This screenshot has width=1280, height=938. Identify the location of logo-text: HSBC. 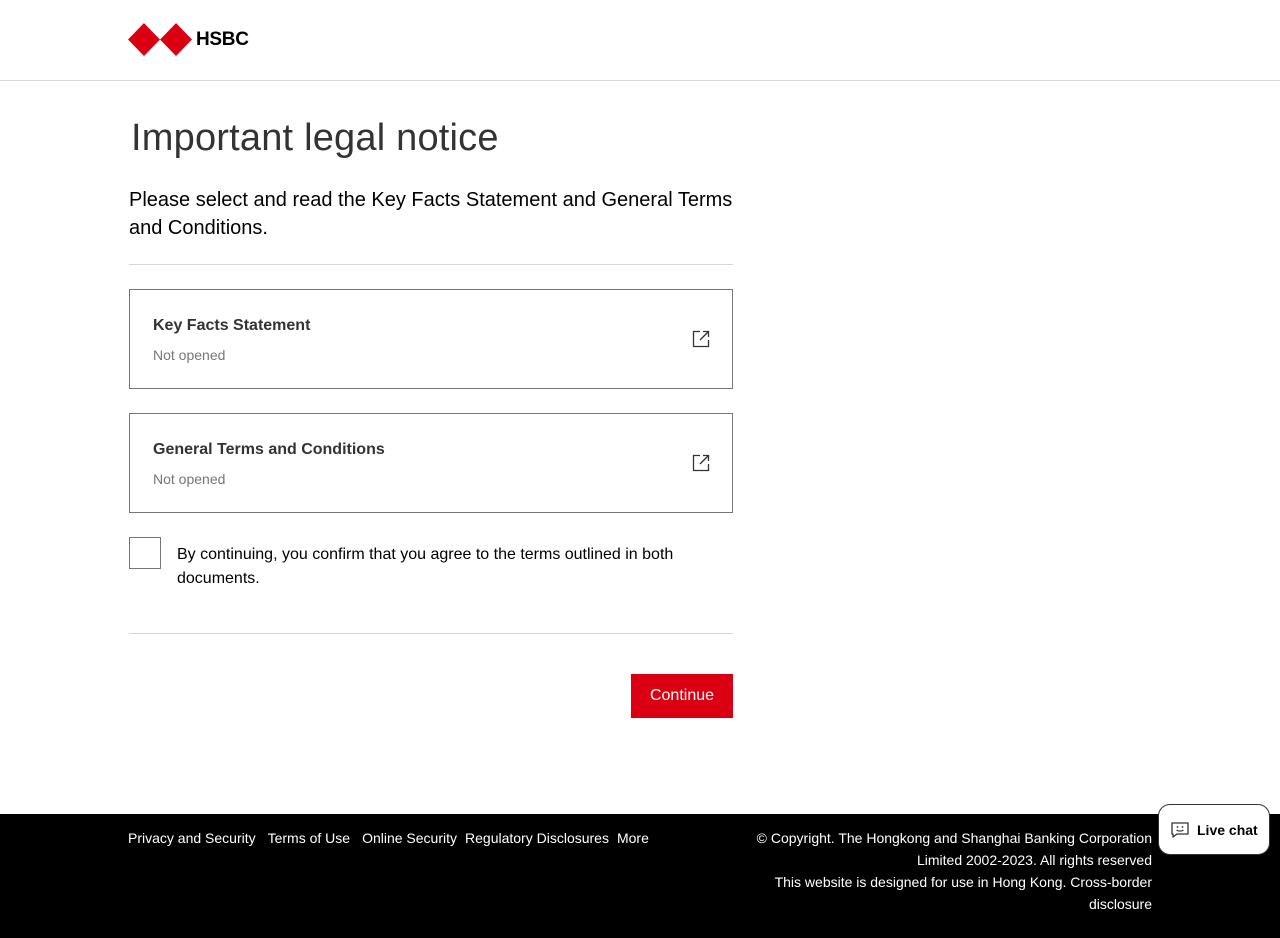
(222, 39).